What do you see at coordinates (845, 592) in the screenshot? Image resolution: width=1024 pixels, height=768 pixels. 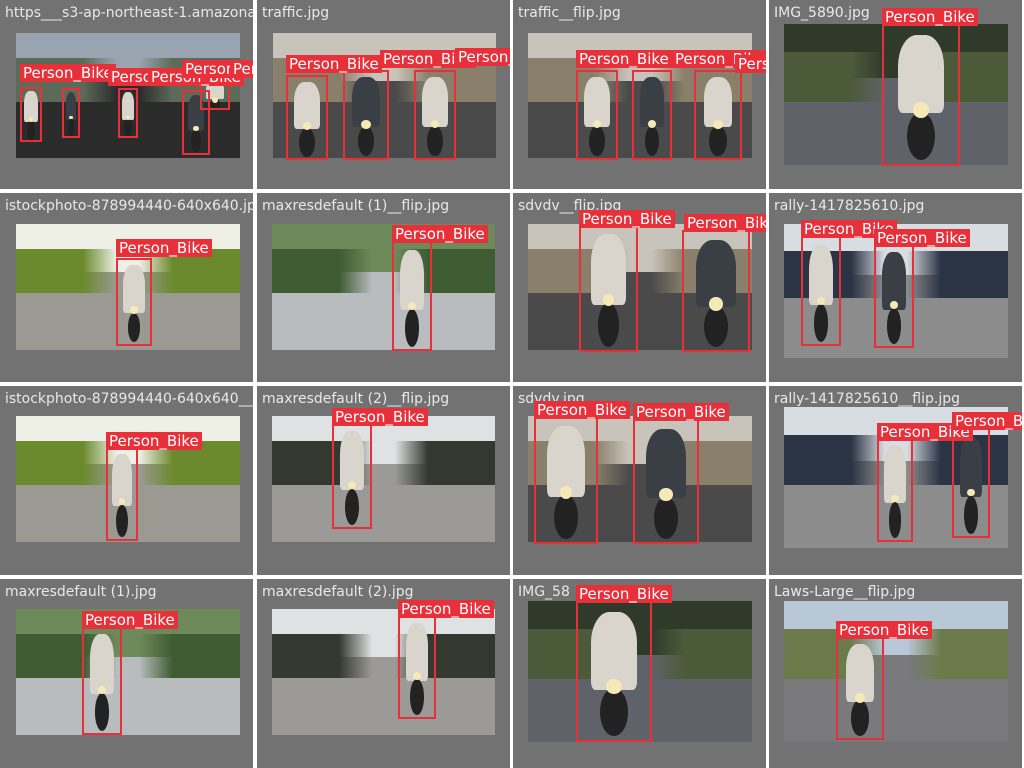 I see `tile-filename: Laws-Large__flip.jpg` at bounding box center [845, 592].